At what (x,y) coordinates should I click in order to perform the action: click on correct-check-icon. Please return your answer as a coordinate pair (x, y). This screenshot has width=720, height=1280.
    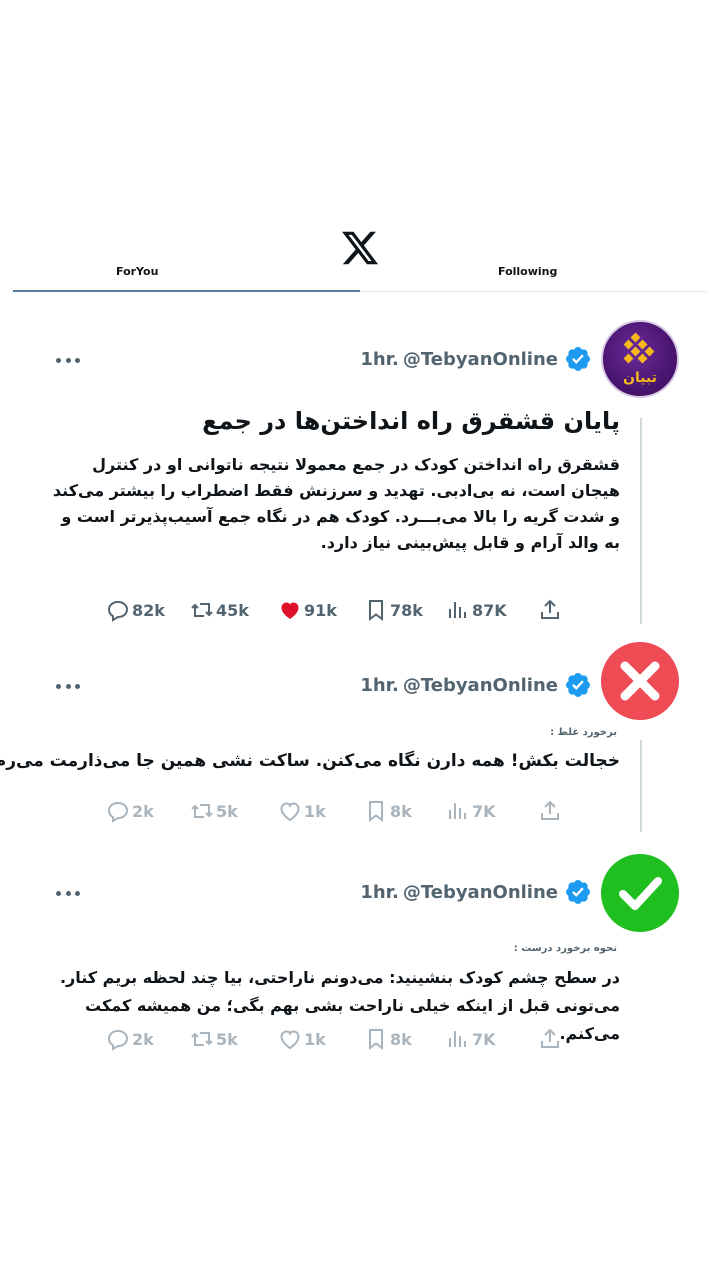
    Looking at the image, I should click on (640, 893).